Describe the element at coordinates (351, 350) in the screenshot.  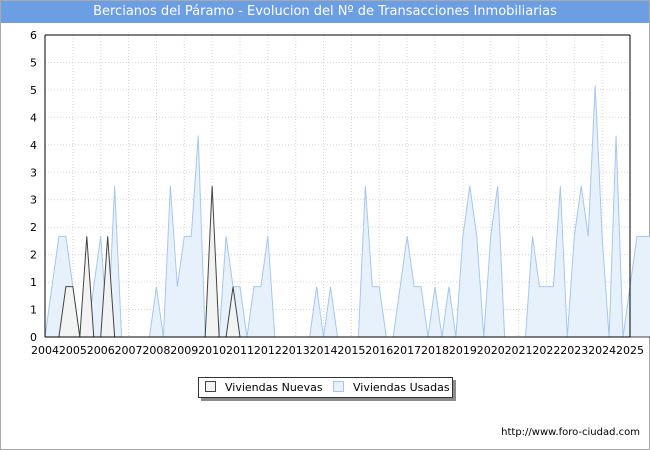
I see `x-tick-label: 2015` at that location.